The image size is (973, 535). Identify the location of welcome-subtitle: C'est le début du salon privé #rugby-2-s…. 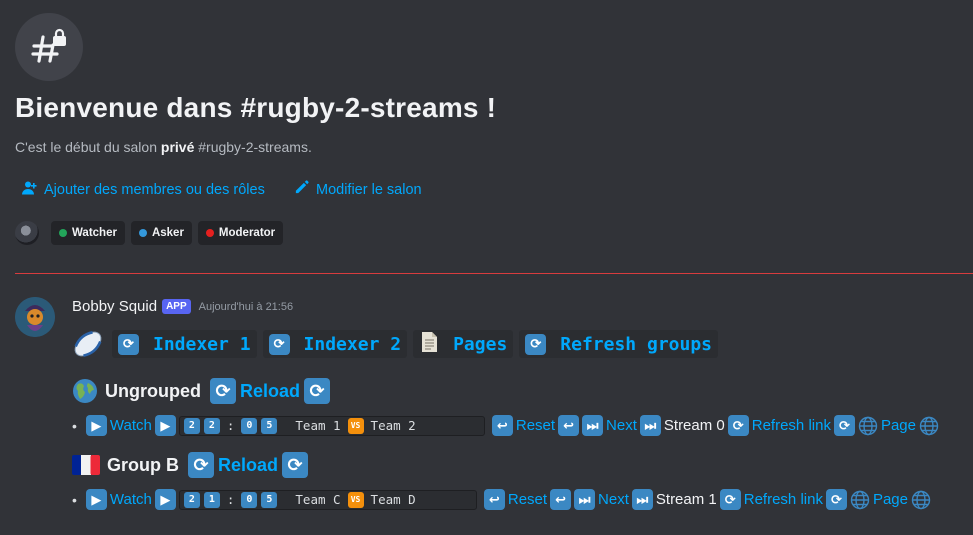
(163, 147).